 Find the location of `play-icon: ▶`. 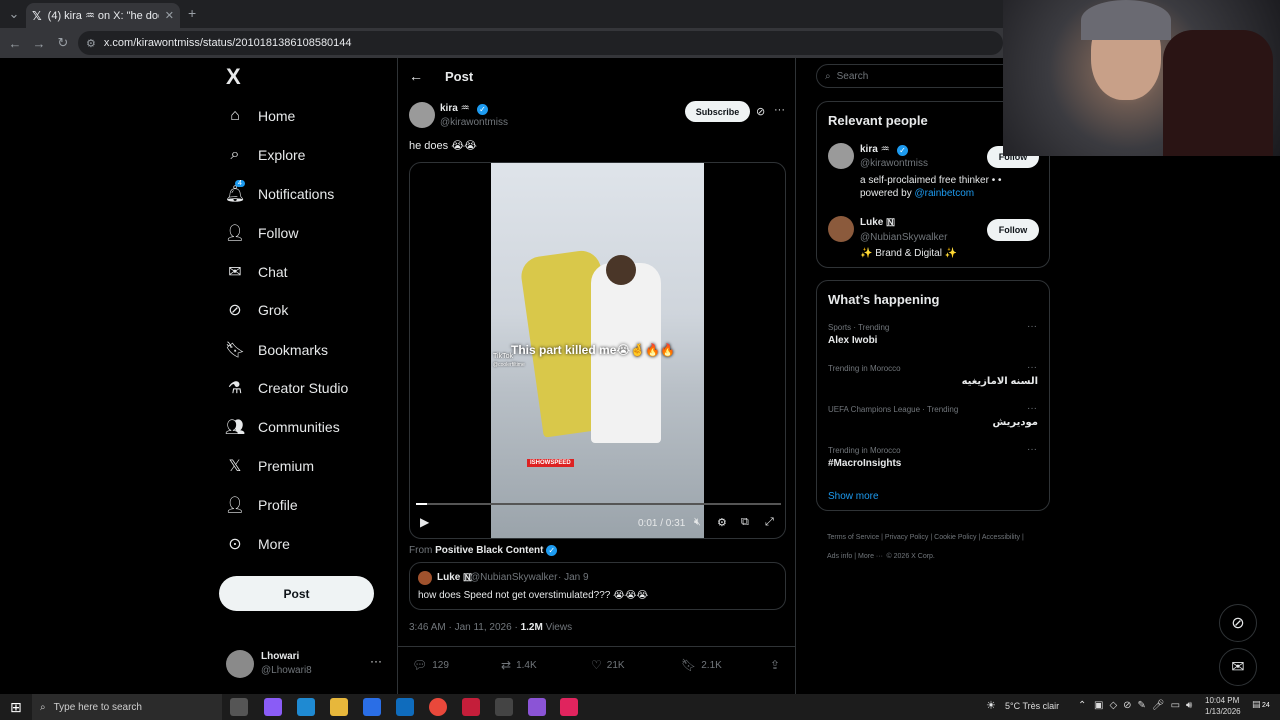

play-icon: ▶ is located at coordinates (424, 522).